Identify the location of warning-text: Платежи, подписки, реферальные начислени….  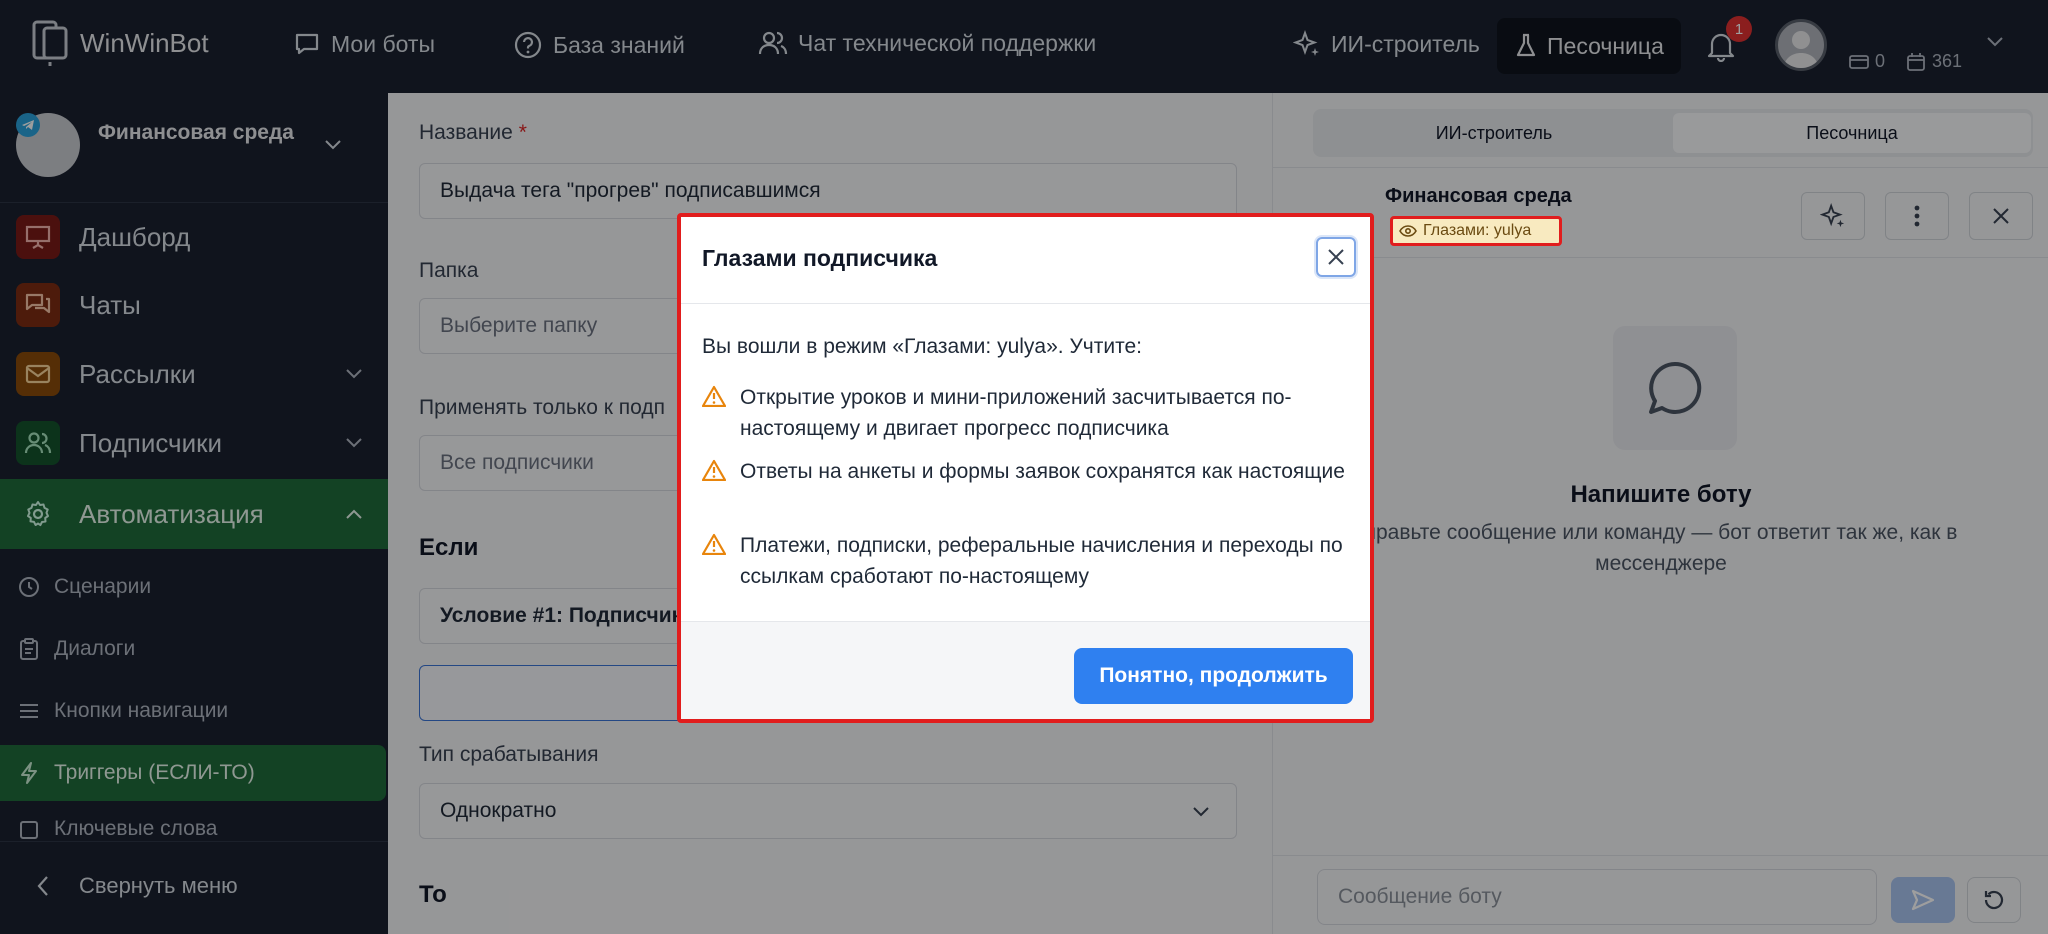
(1041, 561).